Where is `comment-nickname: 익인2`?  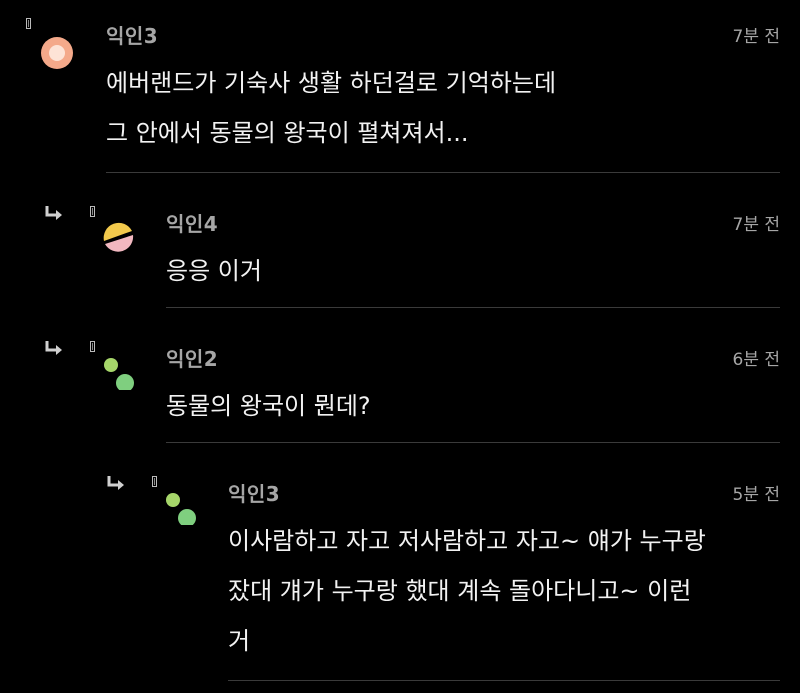 comment-nickname: 익인2 is located at coordinates (192, 359).